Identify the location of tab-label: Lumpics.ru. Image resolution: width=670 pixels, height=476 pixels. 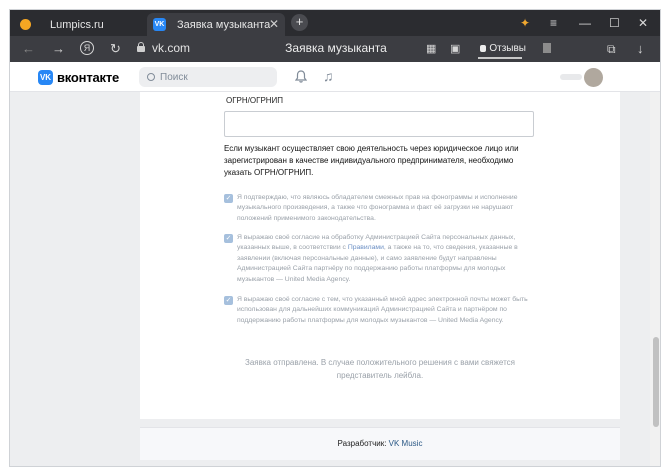
(77, 24).